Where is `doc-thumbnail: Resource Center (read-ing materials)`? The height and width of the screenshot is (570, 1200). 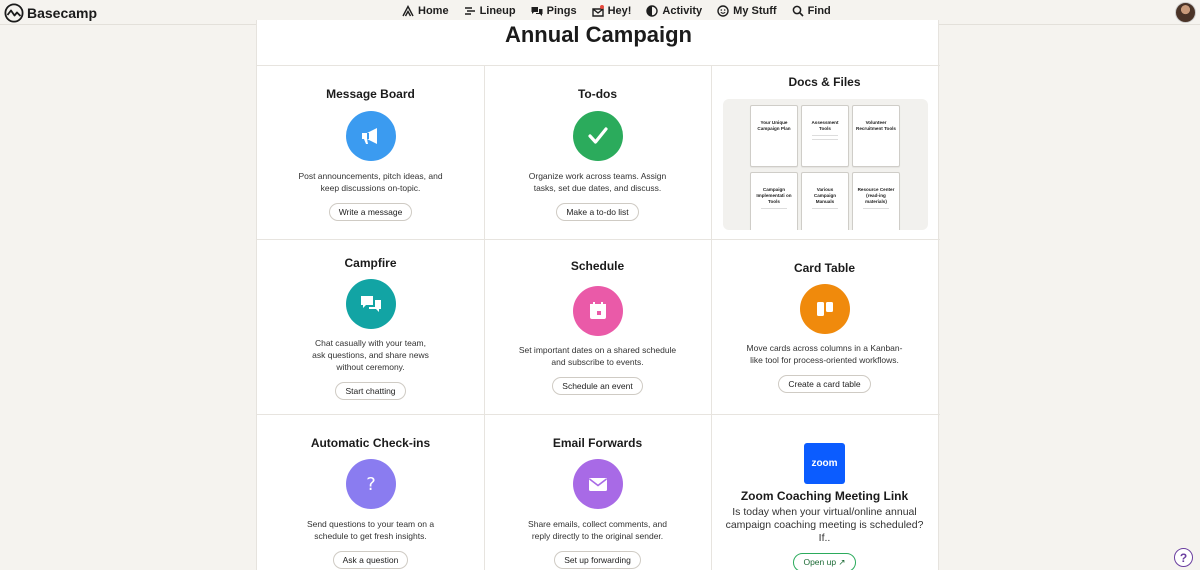 doc-thumbnail: Resource Center (read-ing materials) is located at coordinates (876, 201).